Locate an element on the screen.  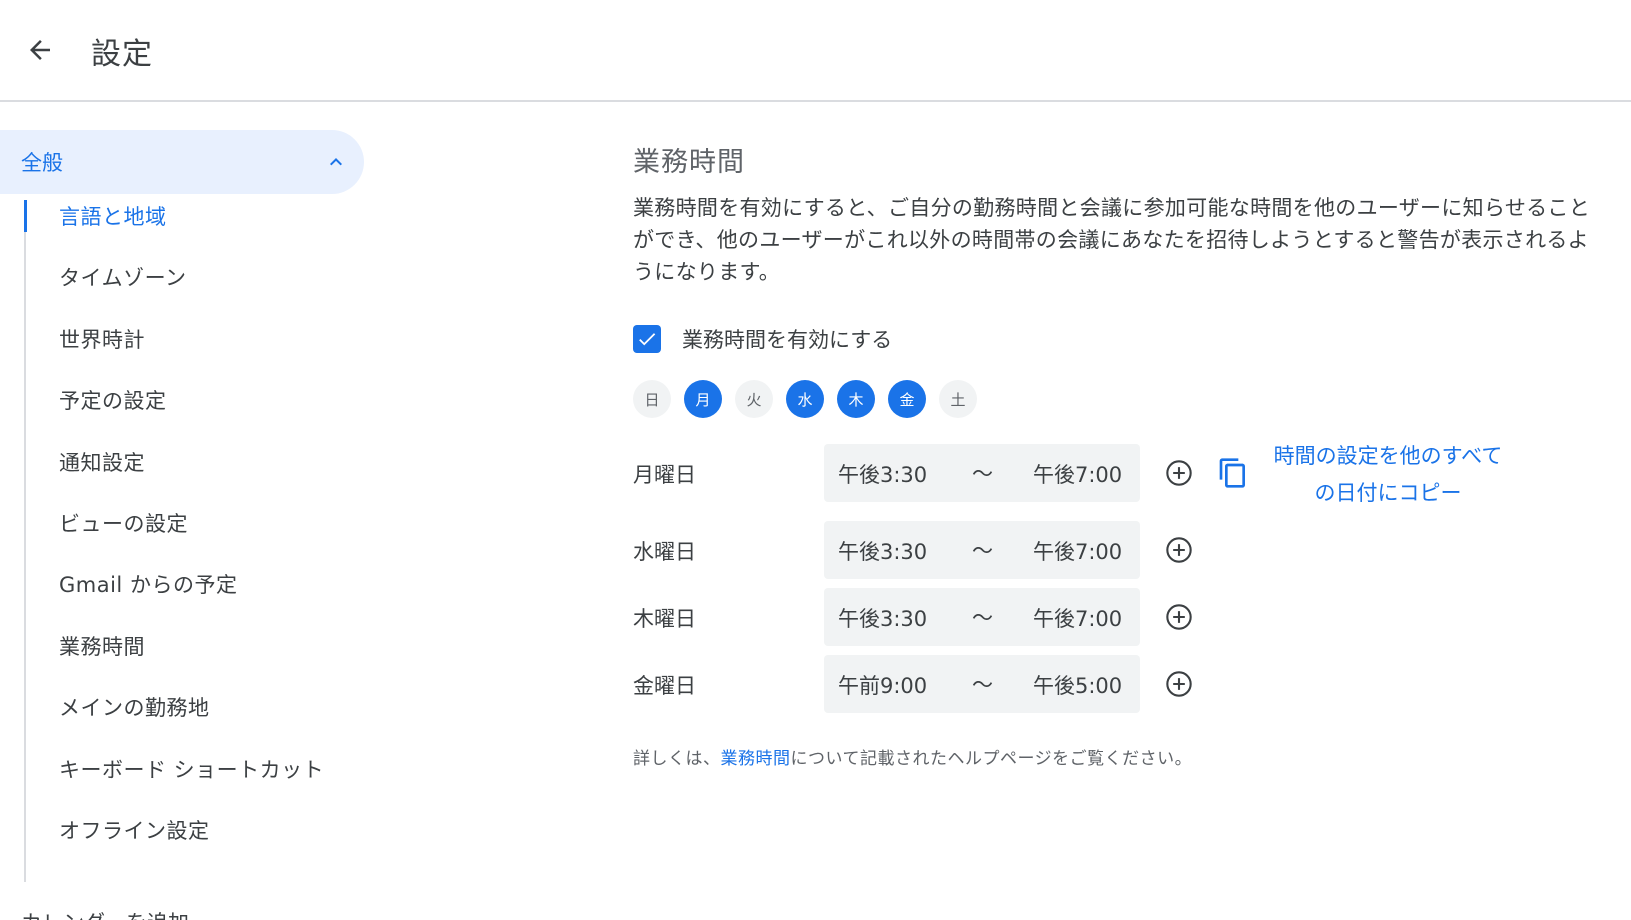
weekday-selector: 日 月 火 水 木 金 土 is located at coordinates (811, 399).